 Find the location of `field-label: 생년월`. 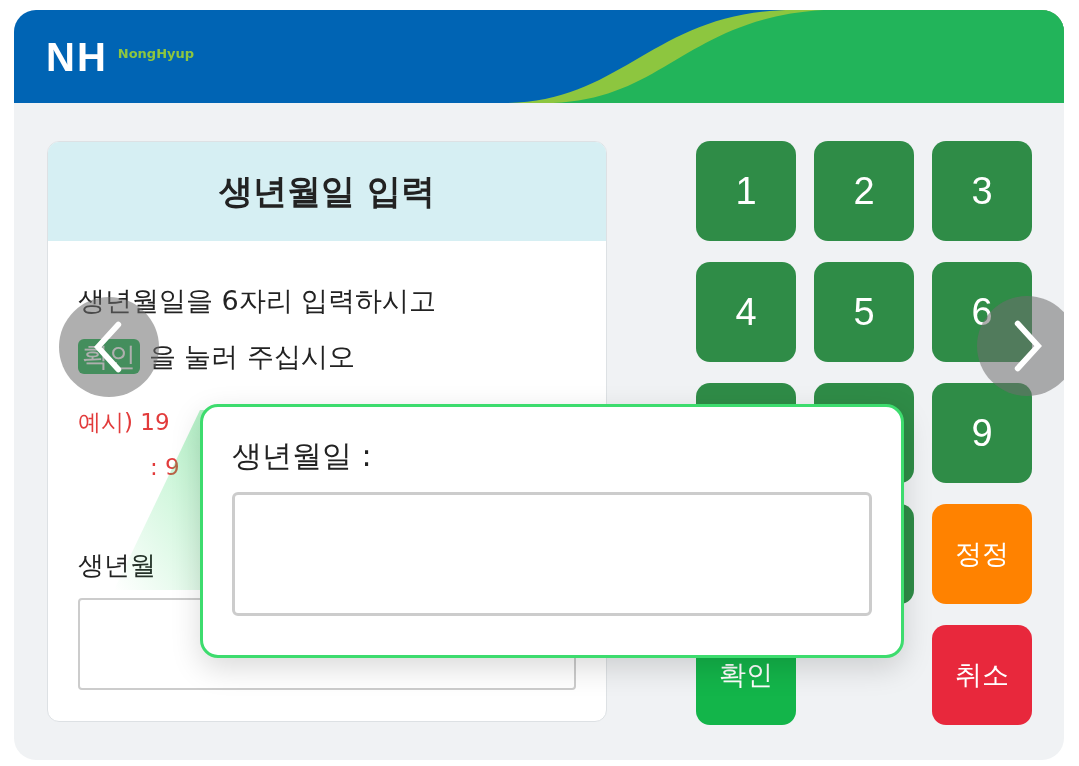

field-label: 생년월 is located at coordinates (117, 565).